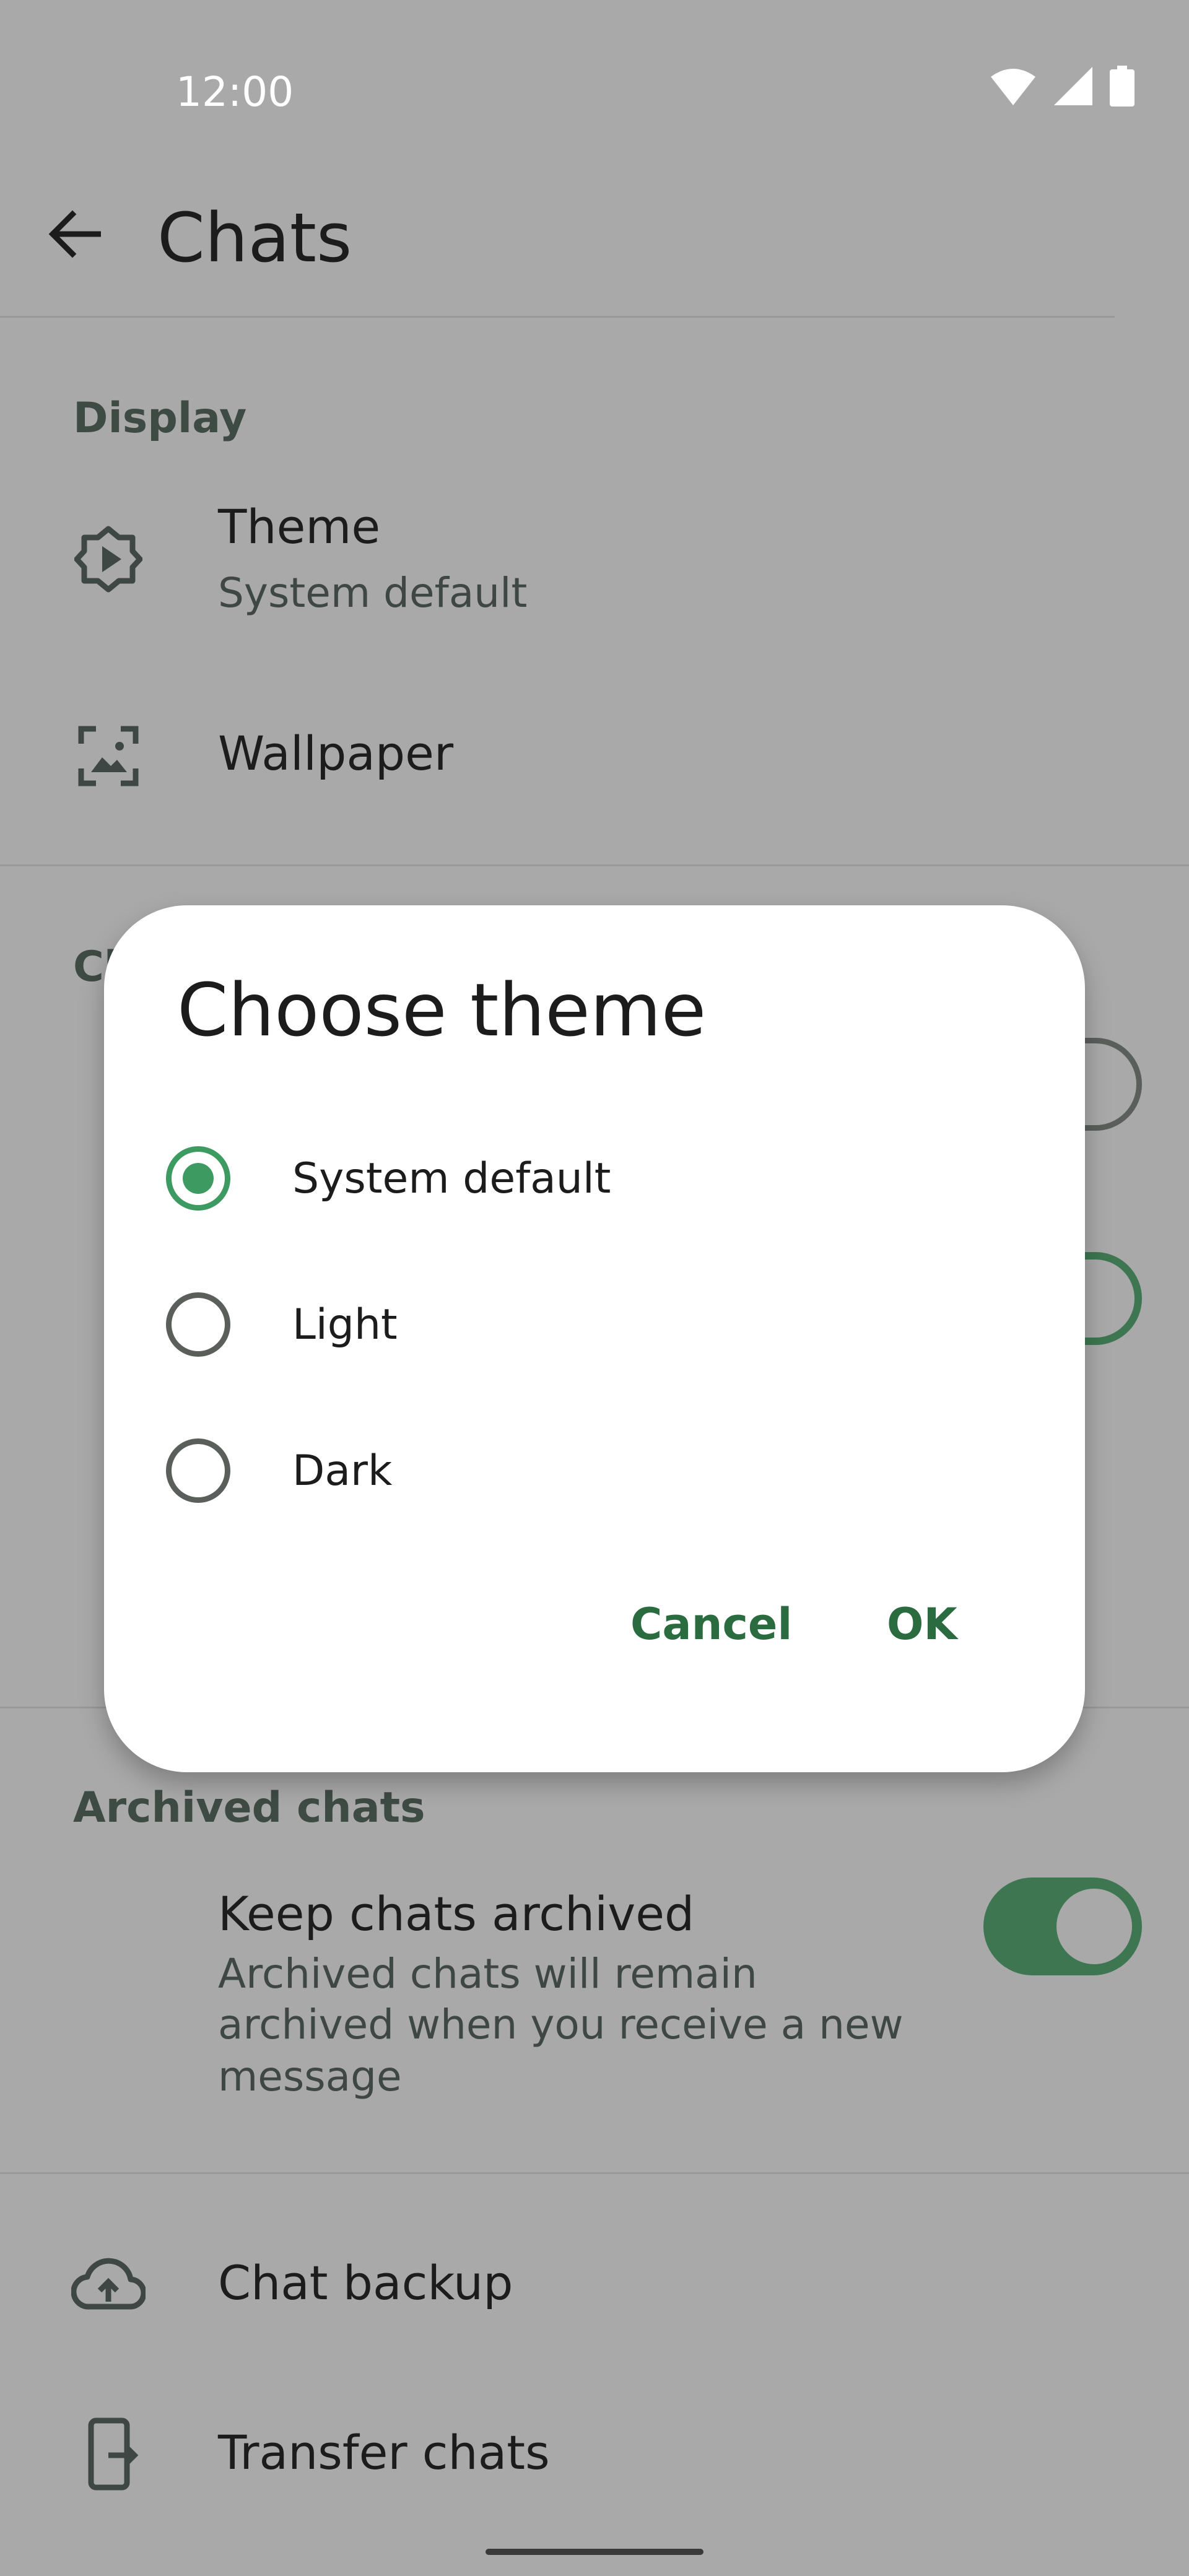 The width and height of the screenshot is (1189, 2576). What do you see at coordinates (108, 2454) in the screenshot?
I see `phone-transfer-icon` at bounding box center [108, 2454].